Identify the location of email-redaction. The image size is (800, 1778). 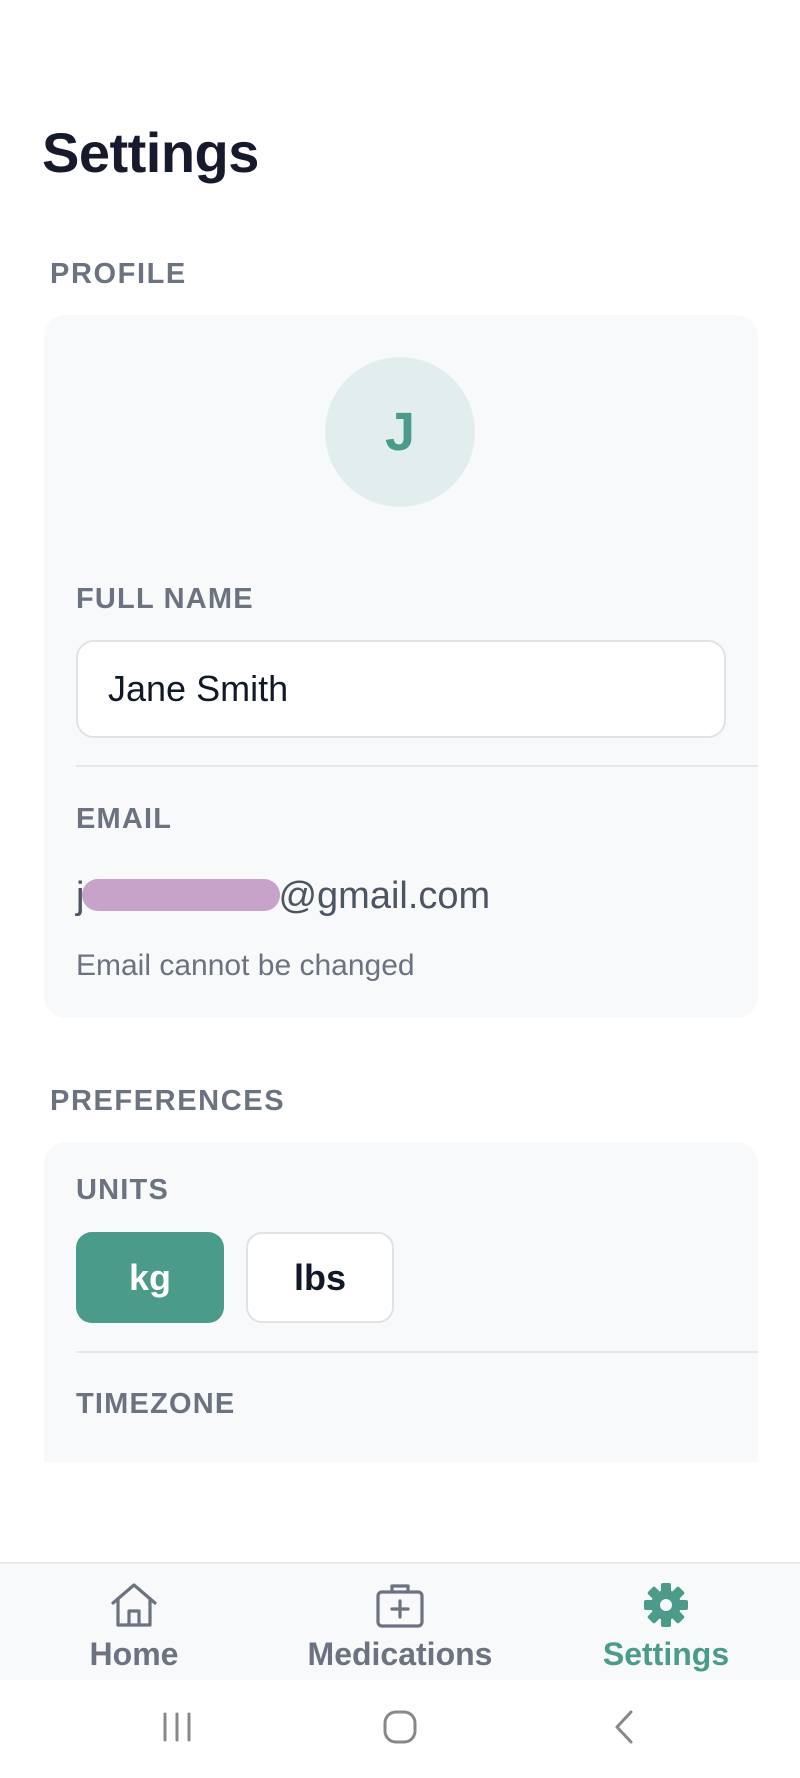
(181, 894).